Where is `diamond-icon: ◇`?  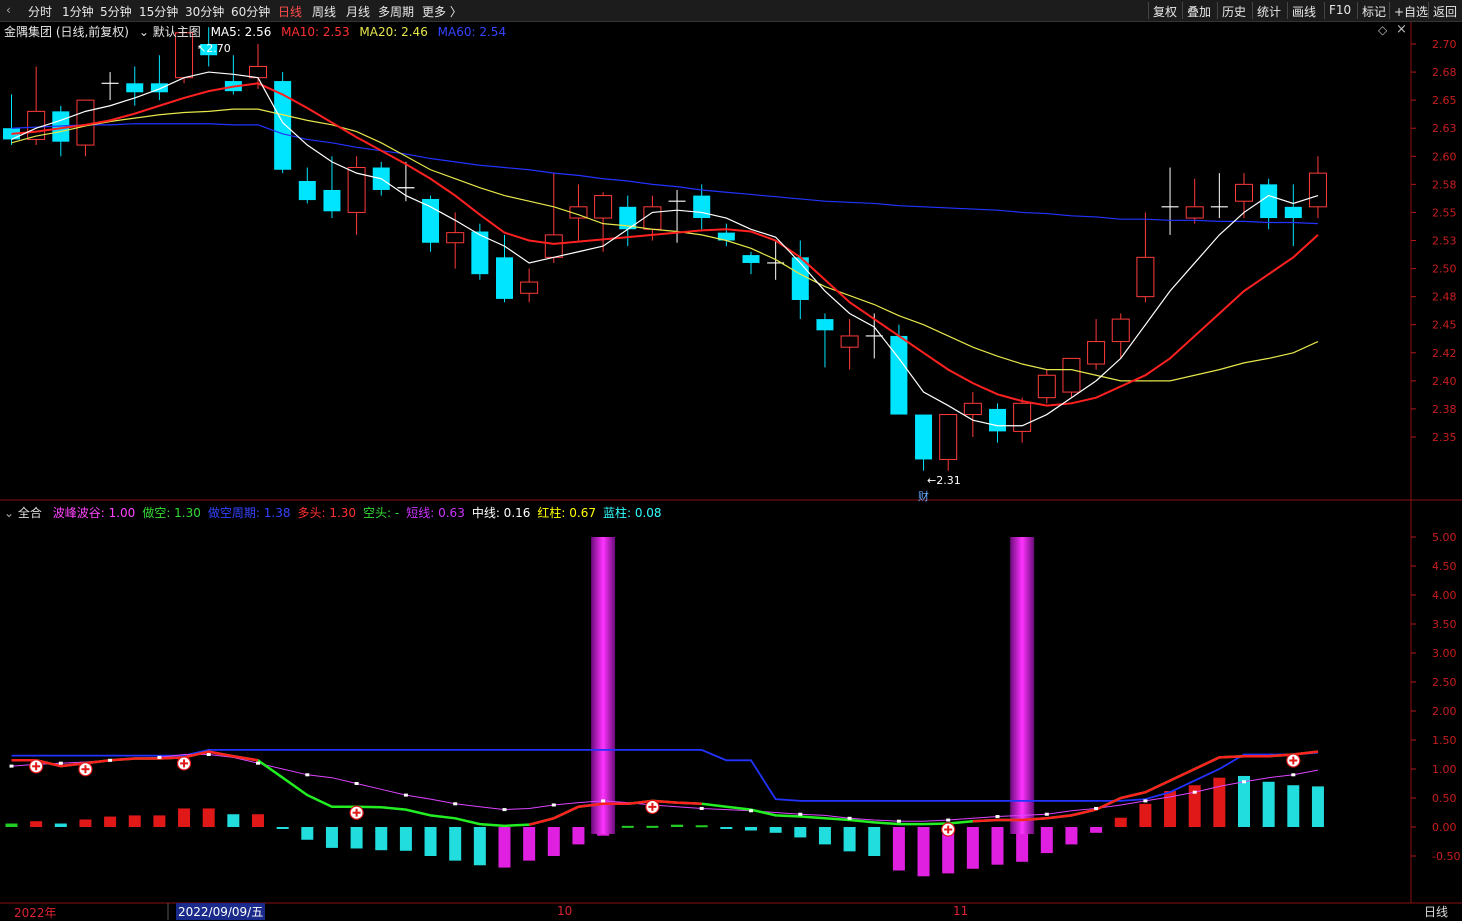
diamond-icon: ◇ is located at coordinates (1382, 30).